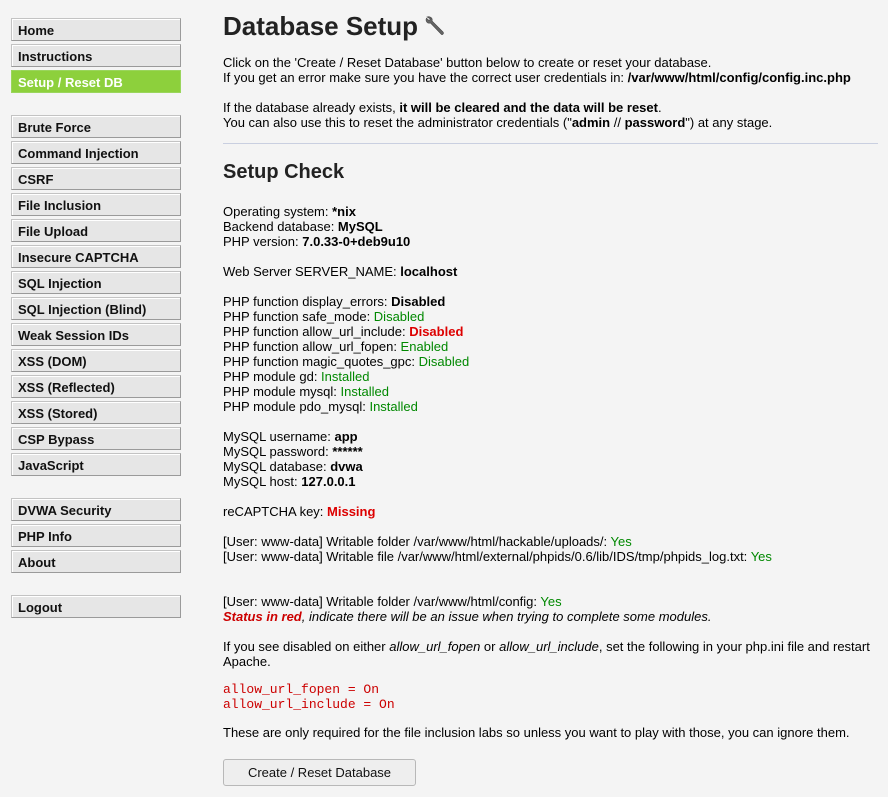 This screenshot has height=797, width=888. What do you see at coordinates (761, 556) in the screenshot?
I see `check-writable-phpids-value: Yes` at bounding box center [761, 556].